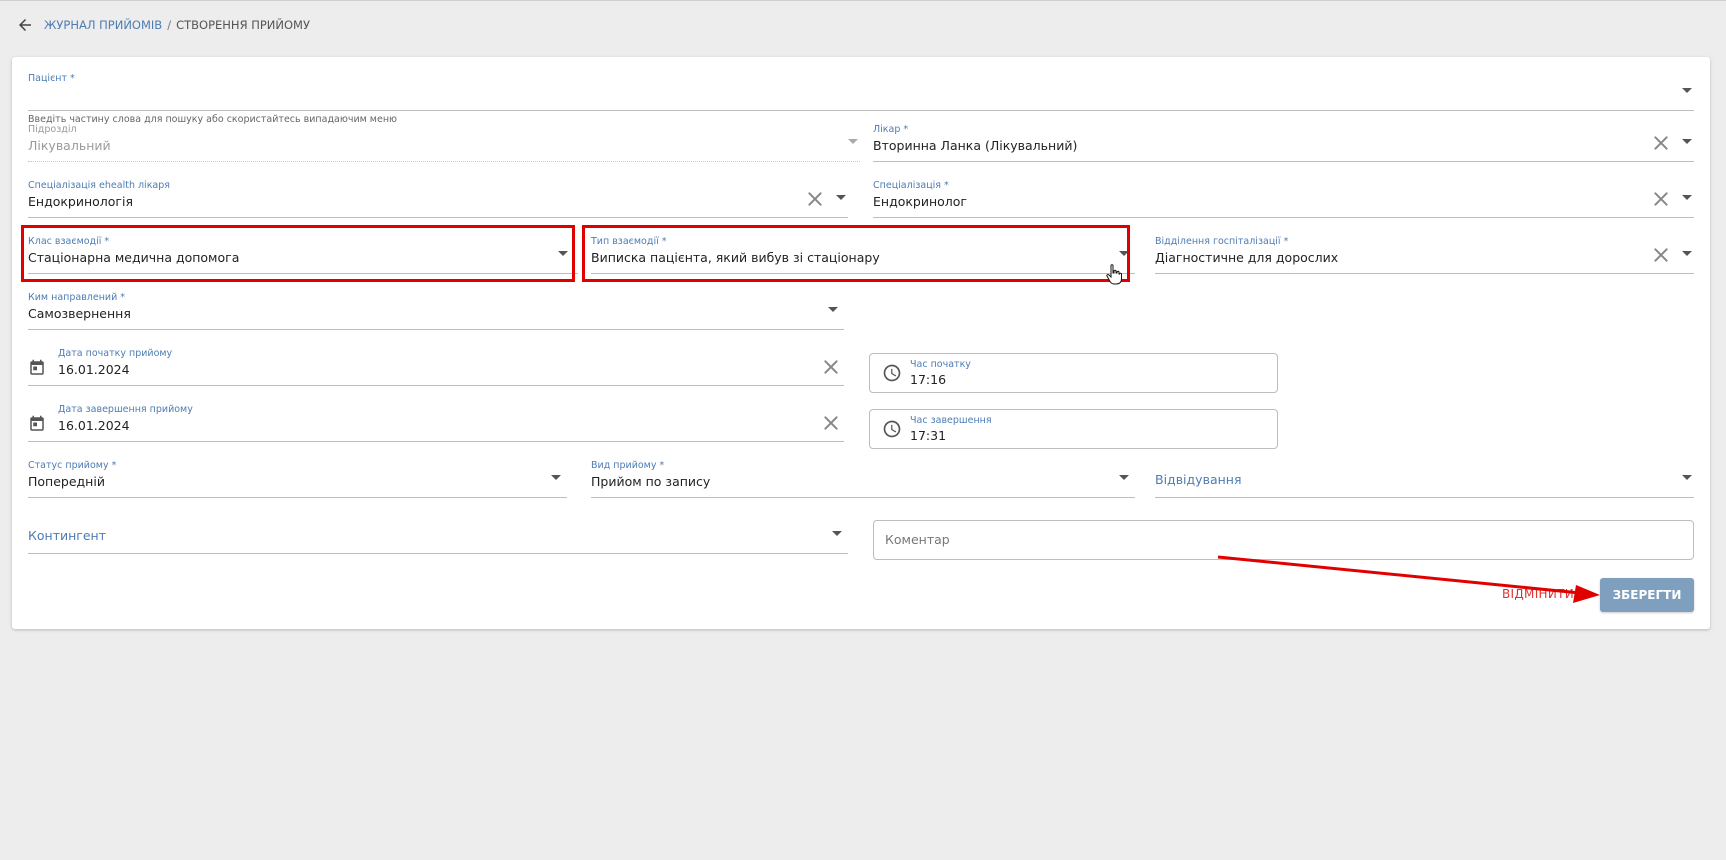 The height and width of the screenshot is (860, 1726). I want to click on comment-placeholder: Коментар, so click(917, 539).